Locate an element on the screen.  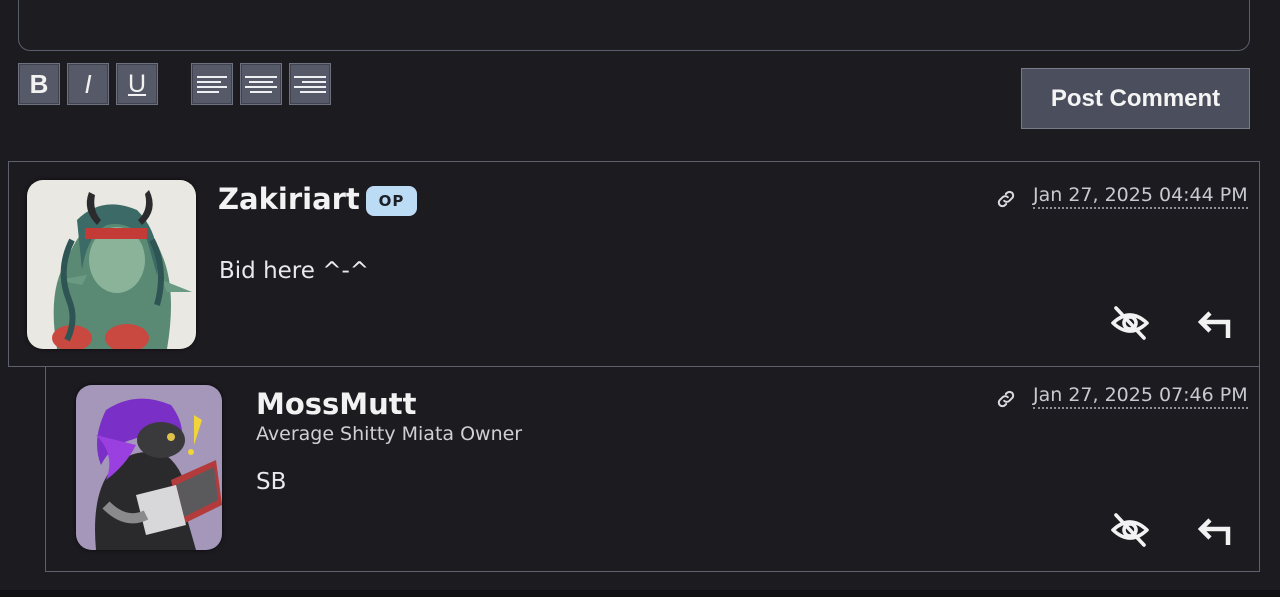
comment-timestamp: Jan 27, 2025 04:44 PM is located at coordinates (1140, 196).